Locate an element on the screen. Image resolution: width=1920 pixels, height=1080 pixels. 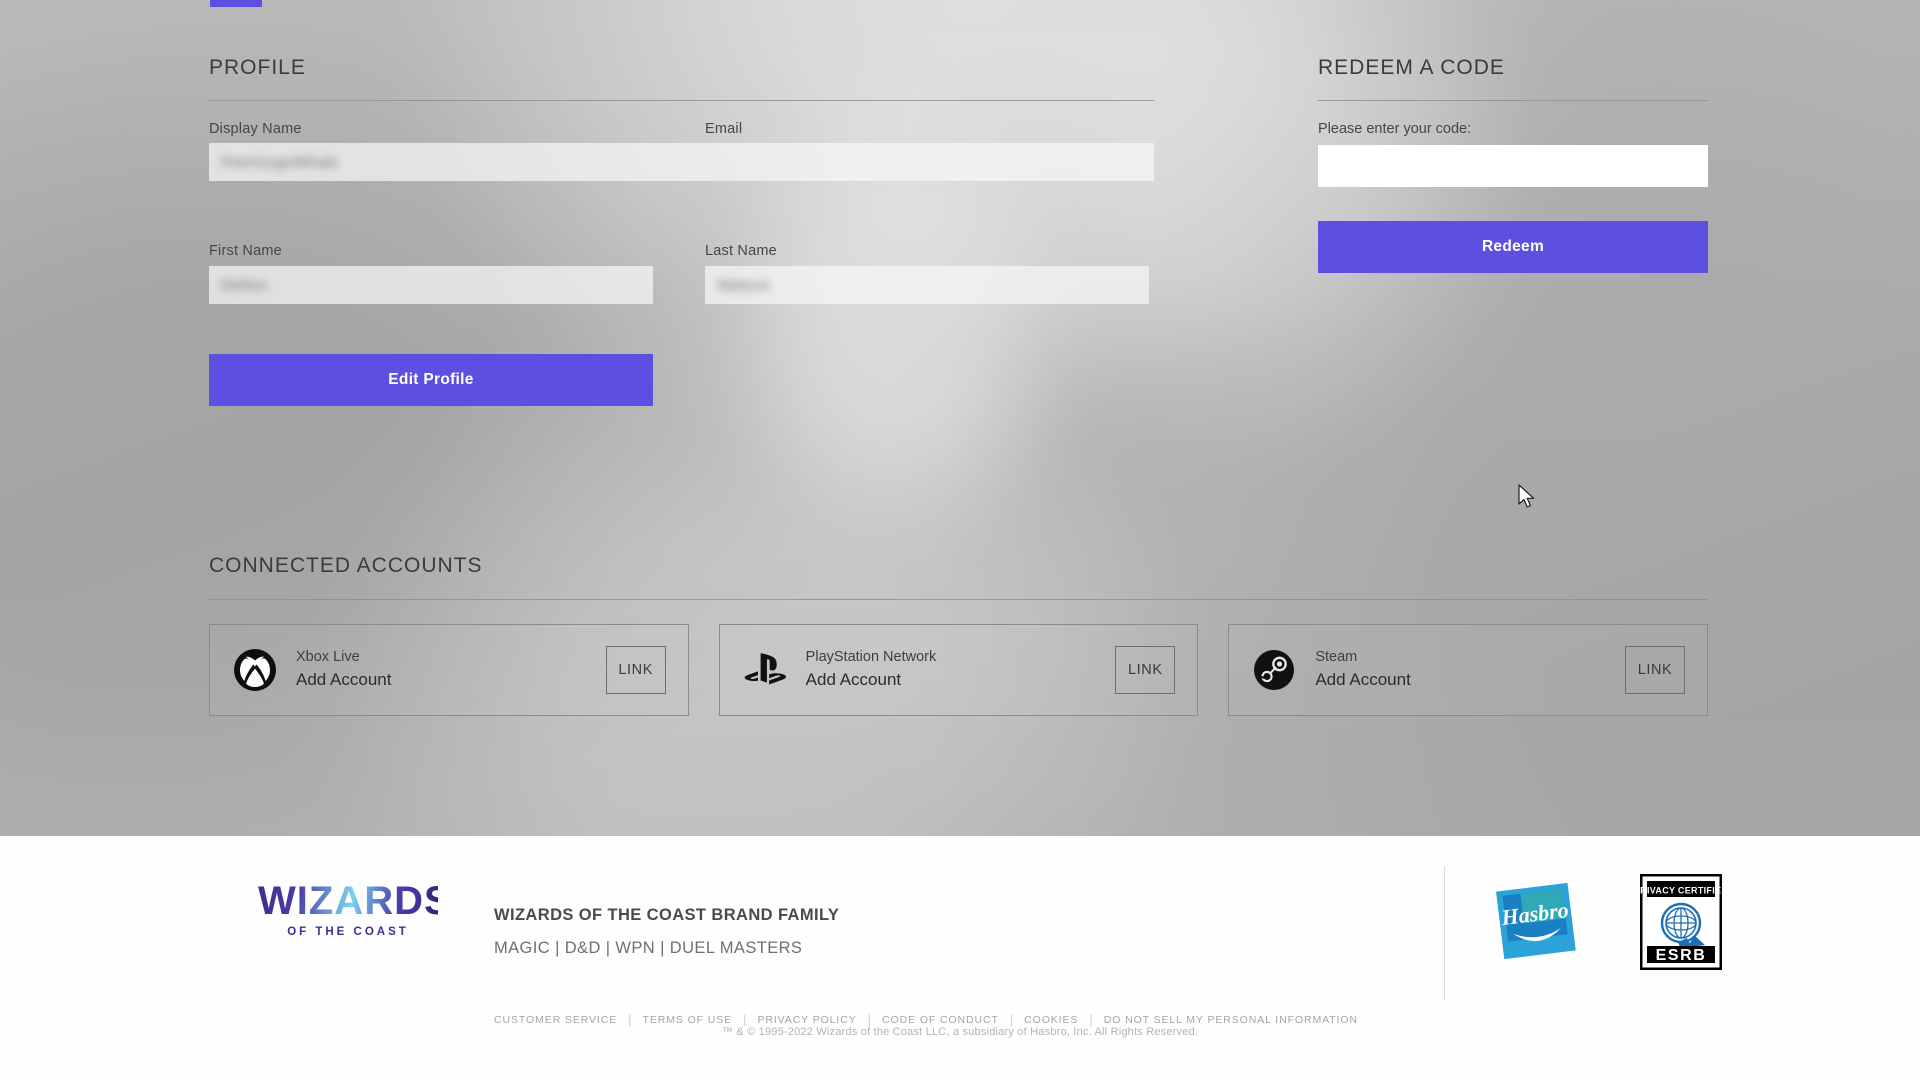
xbox-icon is located at coordinates (255, 670).